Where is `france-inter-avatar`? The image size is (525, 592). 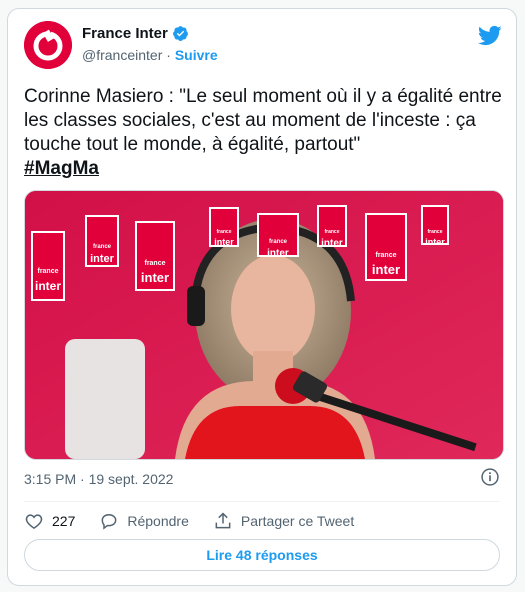 france-inter-avatar is located at coordinates (48, 45).